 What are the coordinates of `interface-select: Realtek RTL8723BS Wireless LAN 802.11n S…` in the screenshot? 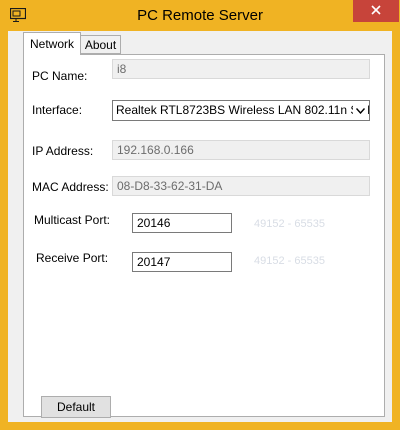 It's located at (241, 110).